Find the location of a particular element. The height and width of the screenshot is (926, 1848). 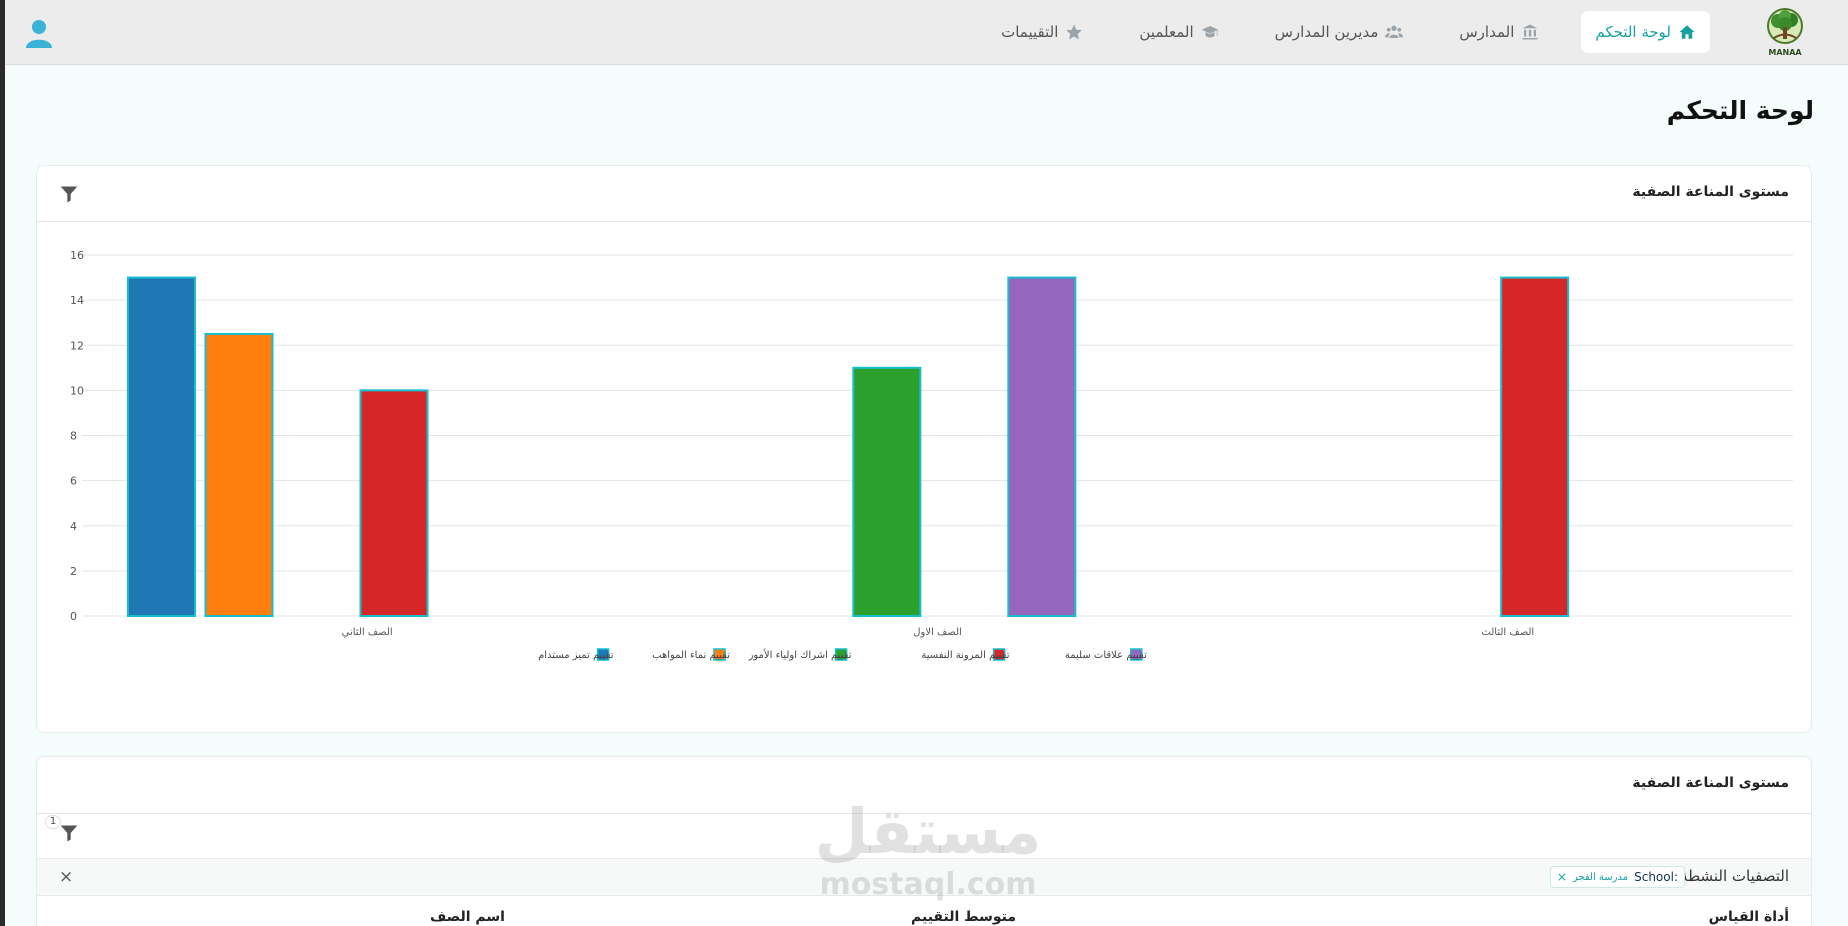

nav-item-teachers: المعلمين is located at coordinates (1178, 32).